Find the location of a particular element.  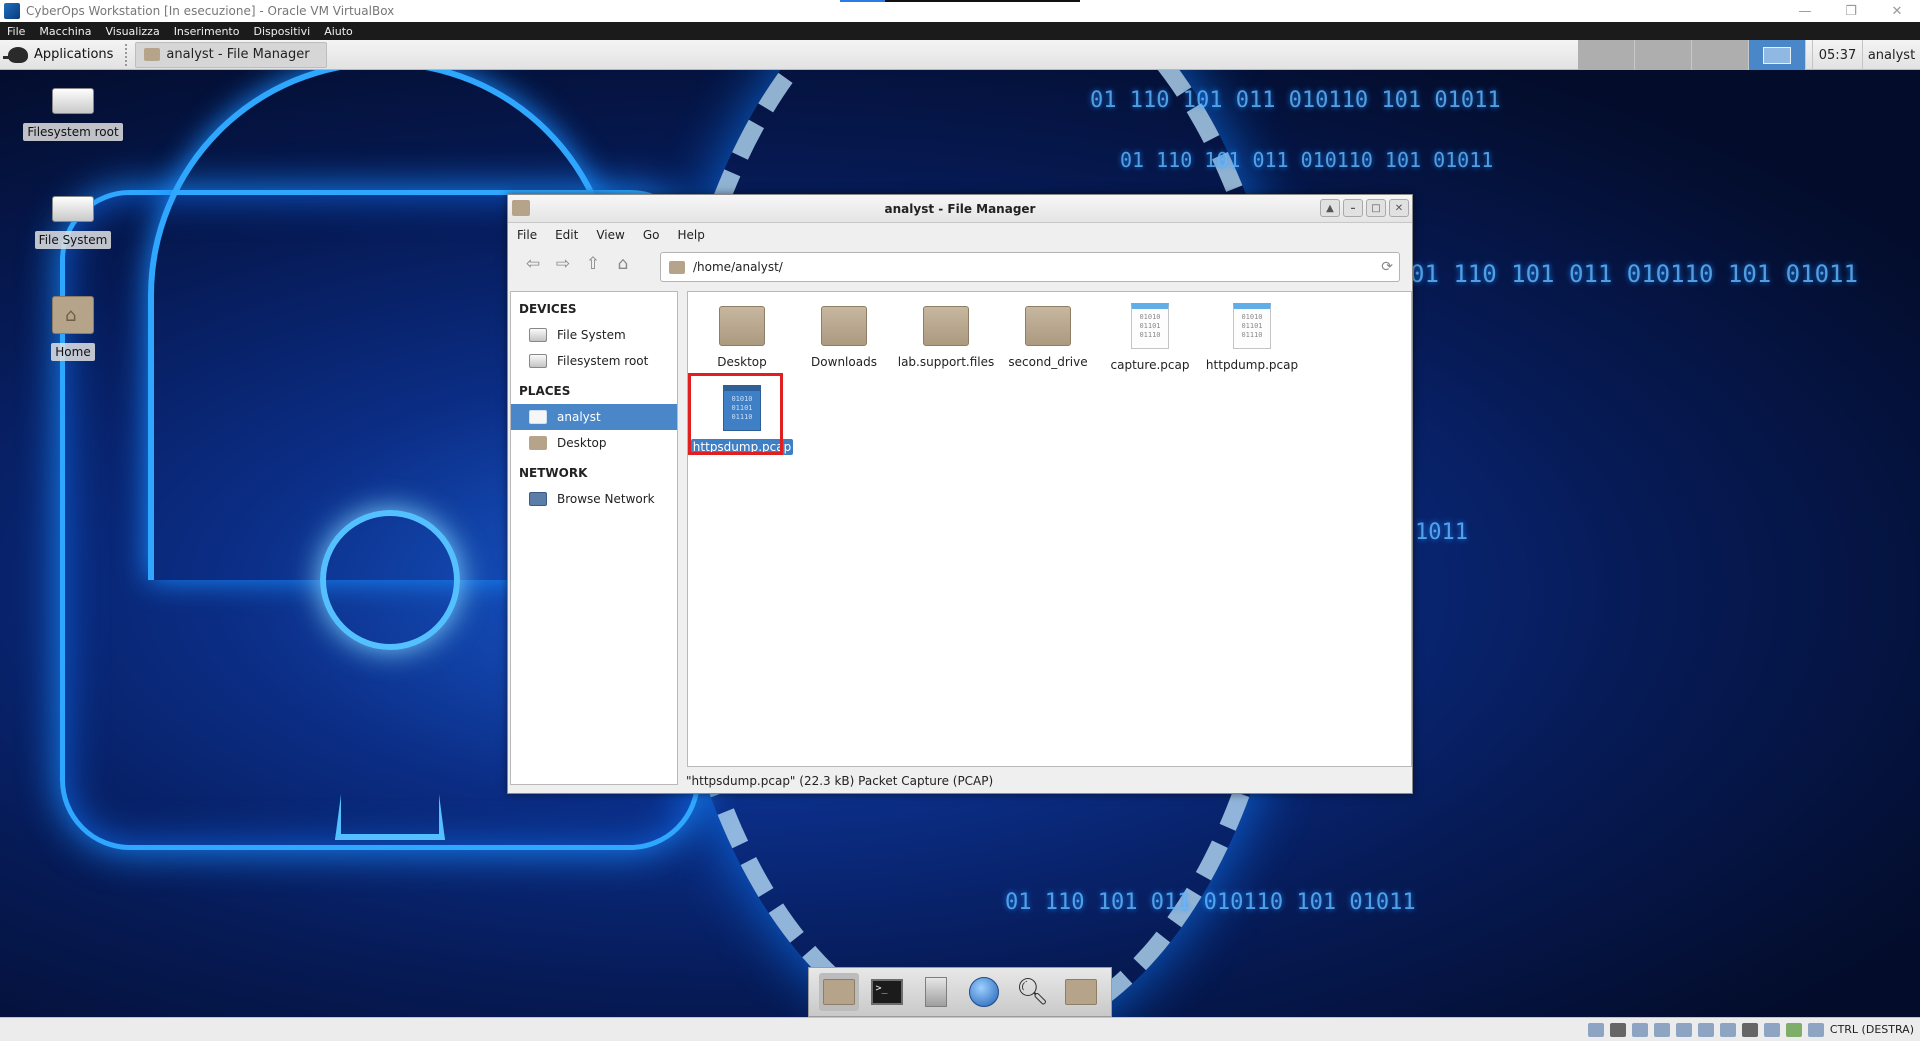

file-name: httpsdump.pcap is located at coordinates (742, 447).